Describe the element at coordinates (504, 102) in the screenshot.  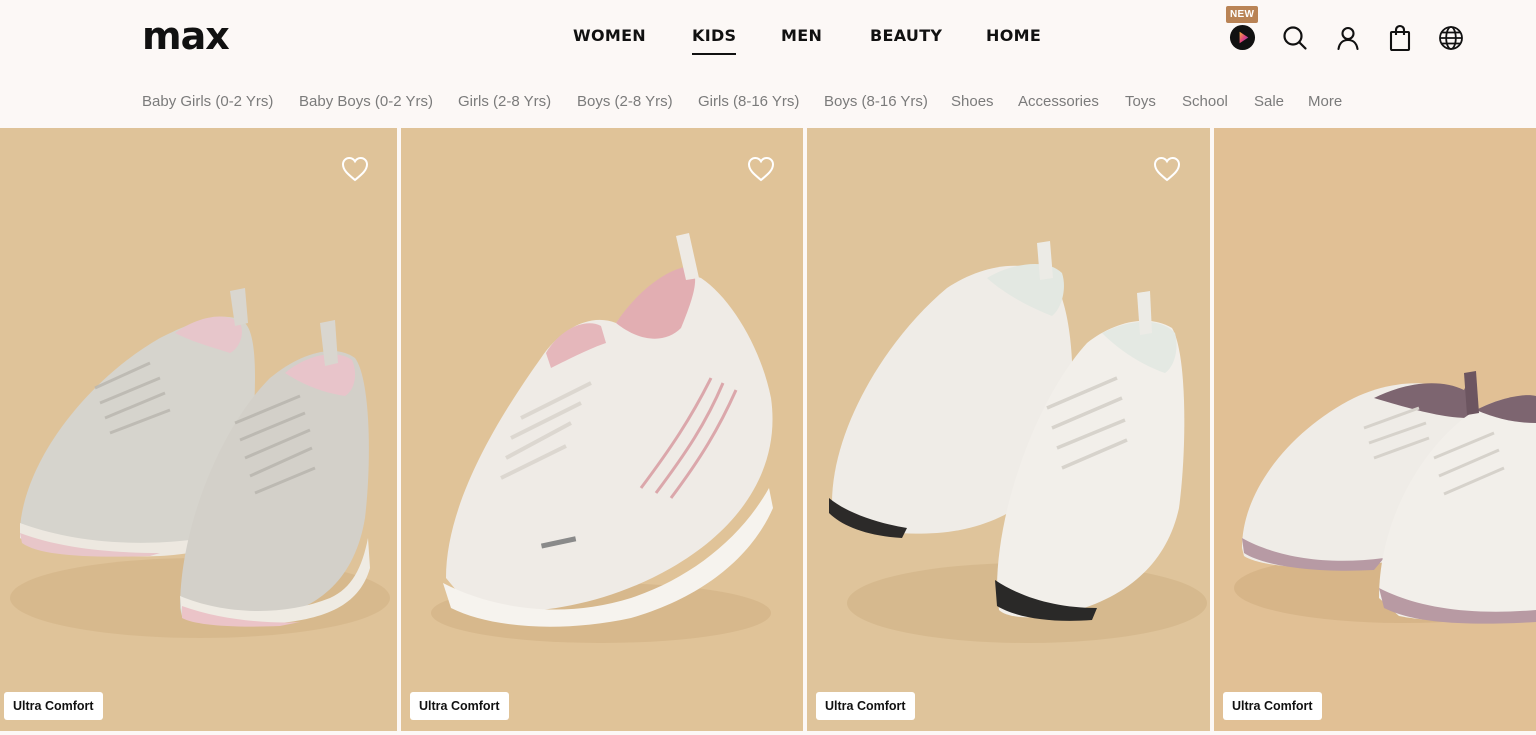
I see `subnav-girls-2-8: Girls (2-8 Yrs)` at that location.